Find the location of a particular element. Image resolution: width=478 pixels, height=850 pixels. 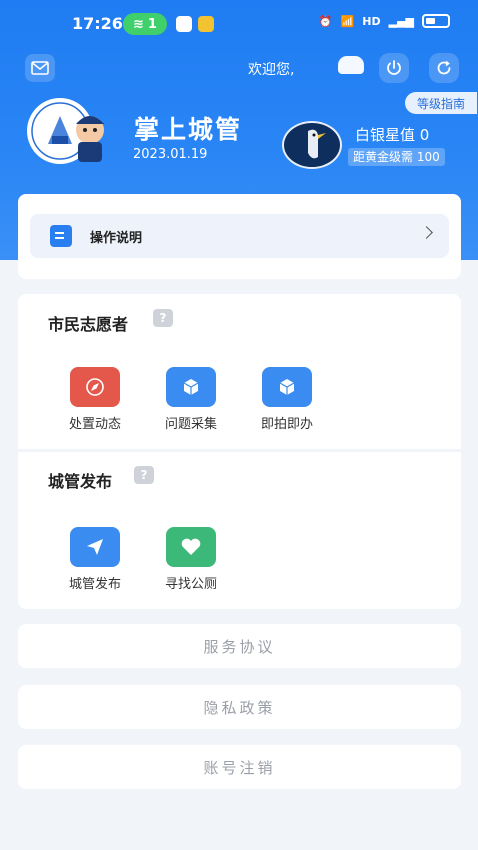

tile-snap-and-handle: 即拍即办 is located at coordinates (287, 399).